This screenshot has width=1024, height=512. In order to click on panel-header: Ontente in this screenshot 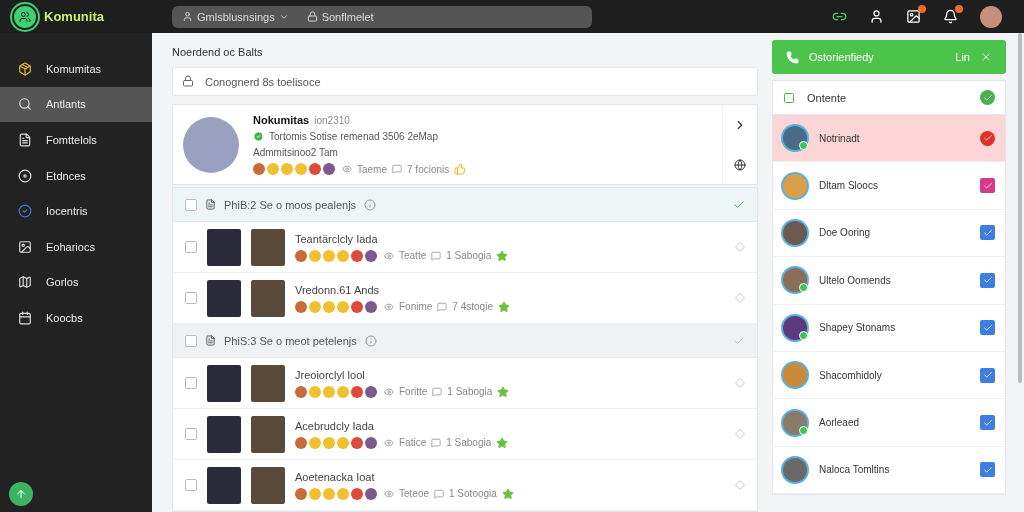, I will do `click(827, 97)`.